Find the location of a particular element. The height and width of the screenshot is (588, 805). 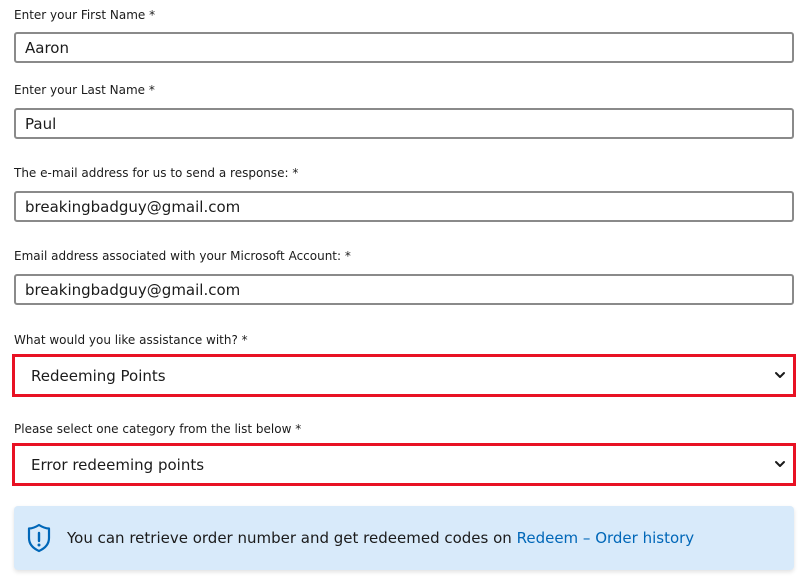

assistance-label: What would you like assistance with? * is located at coordinates (131, 340).